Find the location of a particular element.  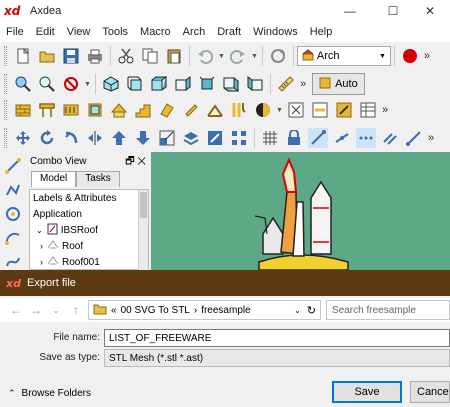

print-icon is located at coordinates (95, 56).